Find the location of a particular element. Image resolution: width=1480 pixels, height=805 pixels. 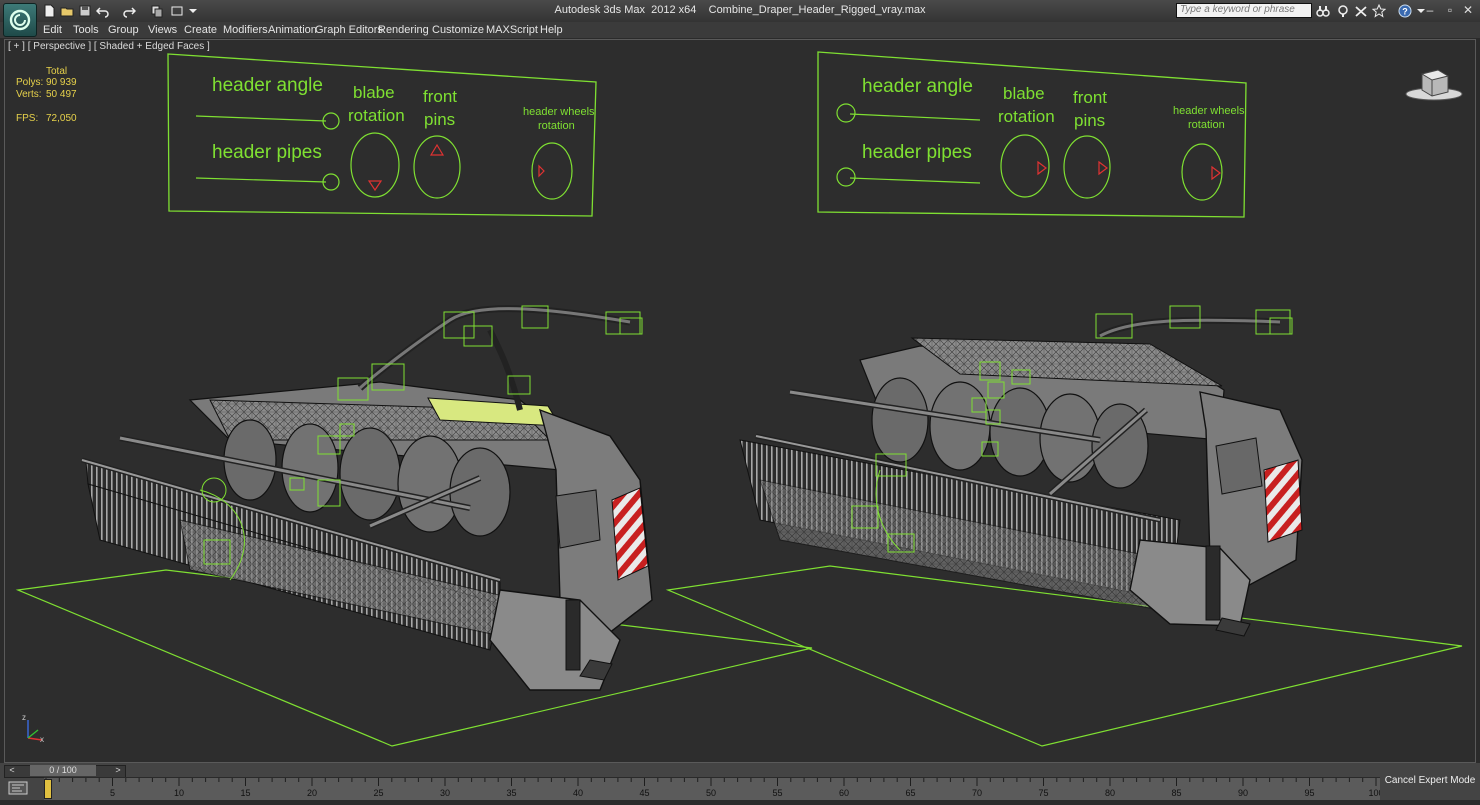

timeline-tick-label: 30 is located at coordinates (445, 793).